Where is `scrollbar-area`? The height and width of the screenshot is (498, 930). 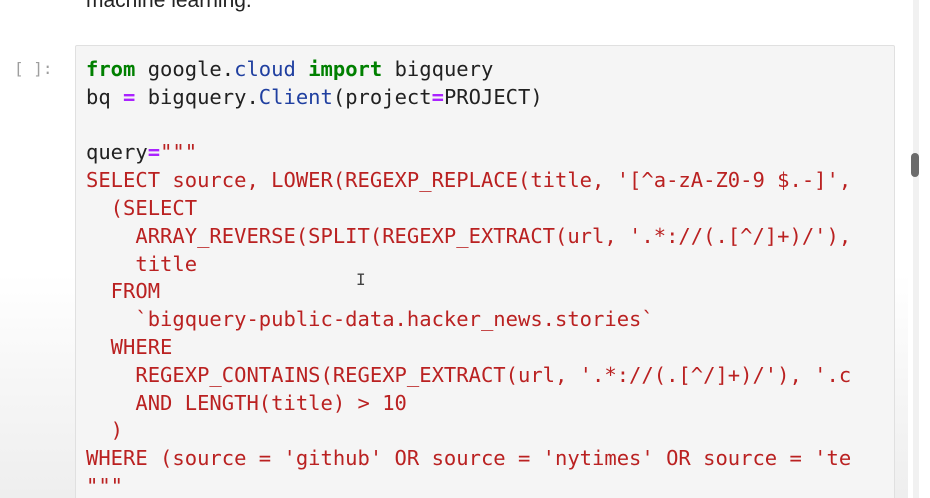 scrollbar-area is located at coordinates (919, 249).